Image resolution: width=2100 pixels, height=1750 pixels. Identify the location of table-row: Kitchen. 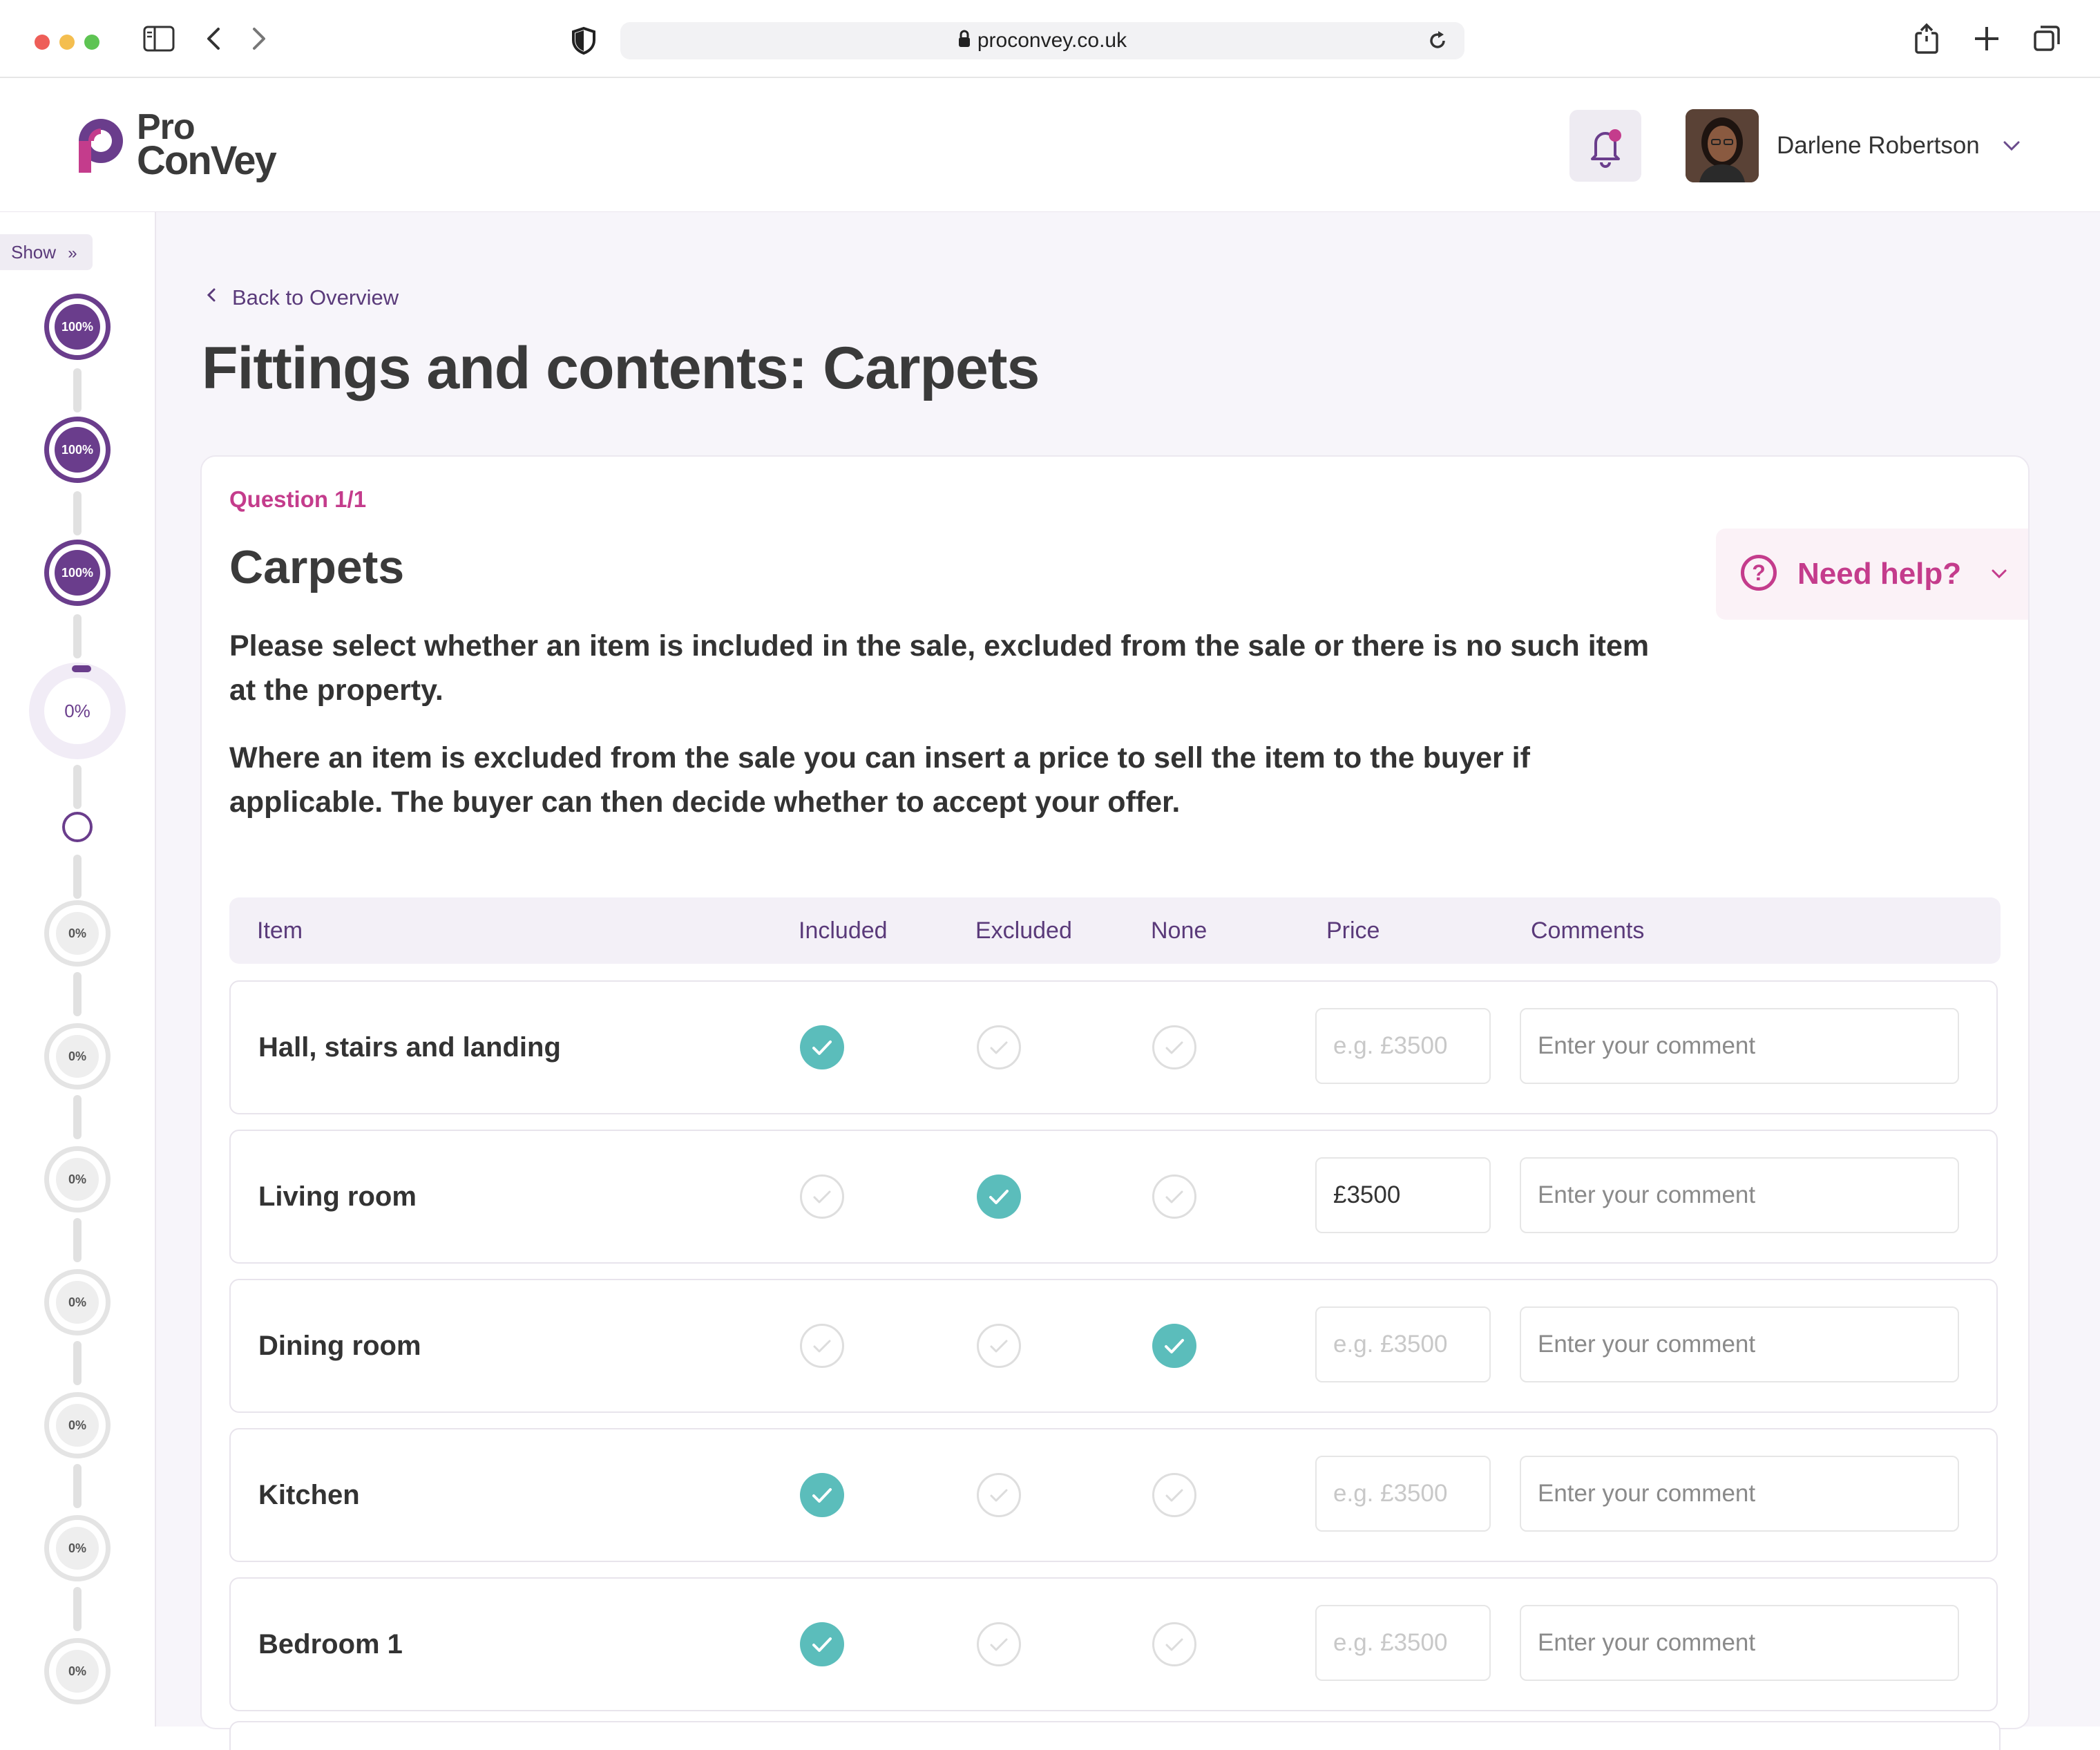
(1113, 1495).